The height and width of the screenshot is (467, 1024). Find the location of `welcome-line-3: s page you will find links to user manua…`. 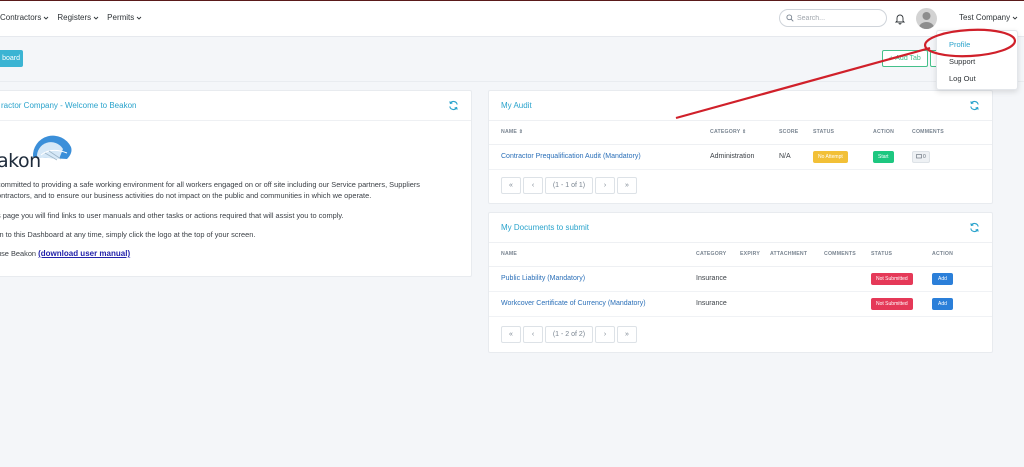

welcome-line-3: s page you will find links to user manua… is located at coordinates (172, 215).